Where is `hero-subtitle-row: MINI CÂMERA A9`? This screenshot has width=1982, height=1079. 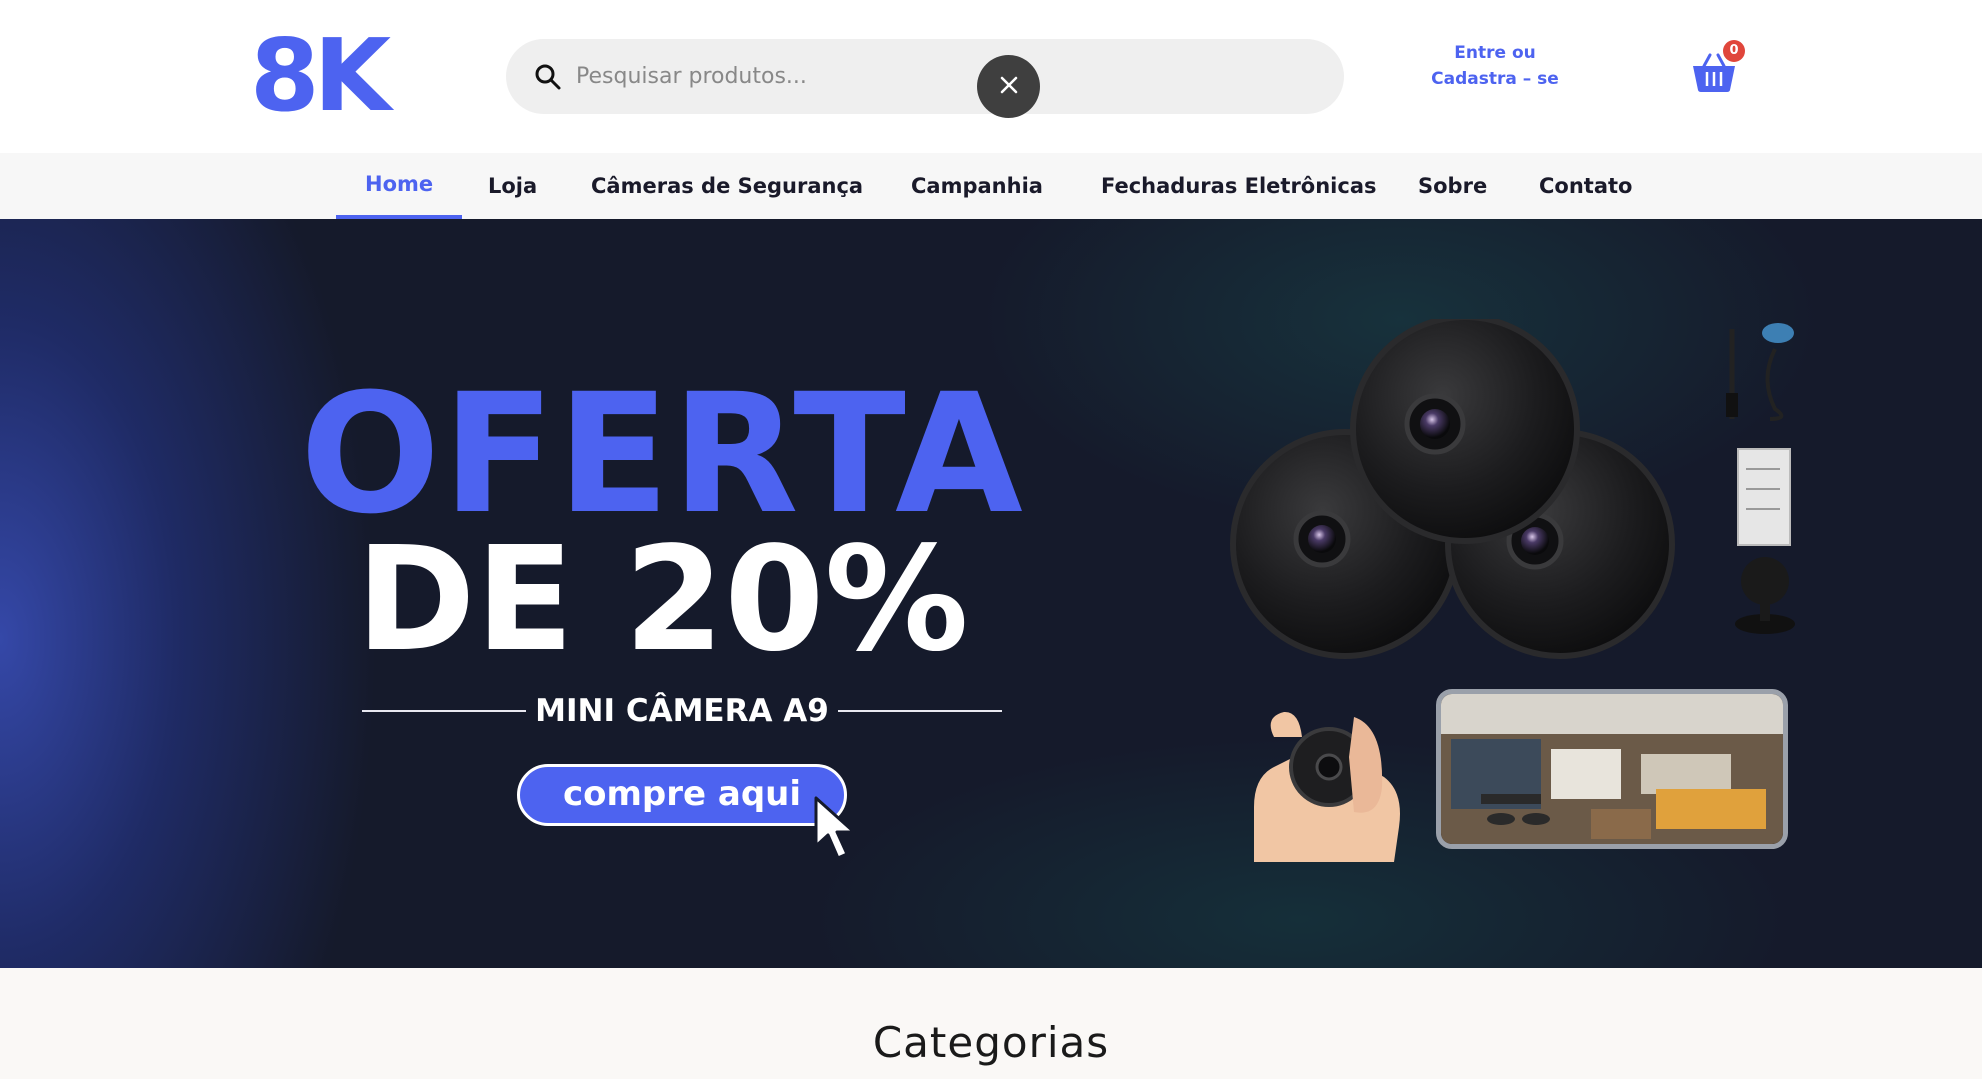
hero-subtitle-row: MINI CÂMERA A9 is located at coordinates (682, 711).